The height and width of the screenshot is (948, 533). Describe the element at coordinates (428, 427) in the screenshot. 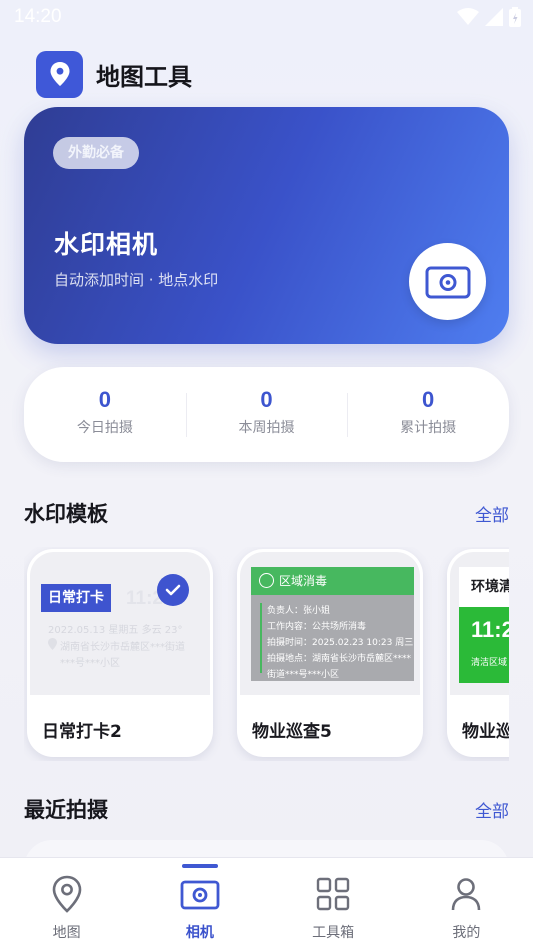

I see `stat-label: 累计拍摄` at that location.